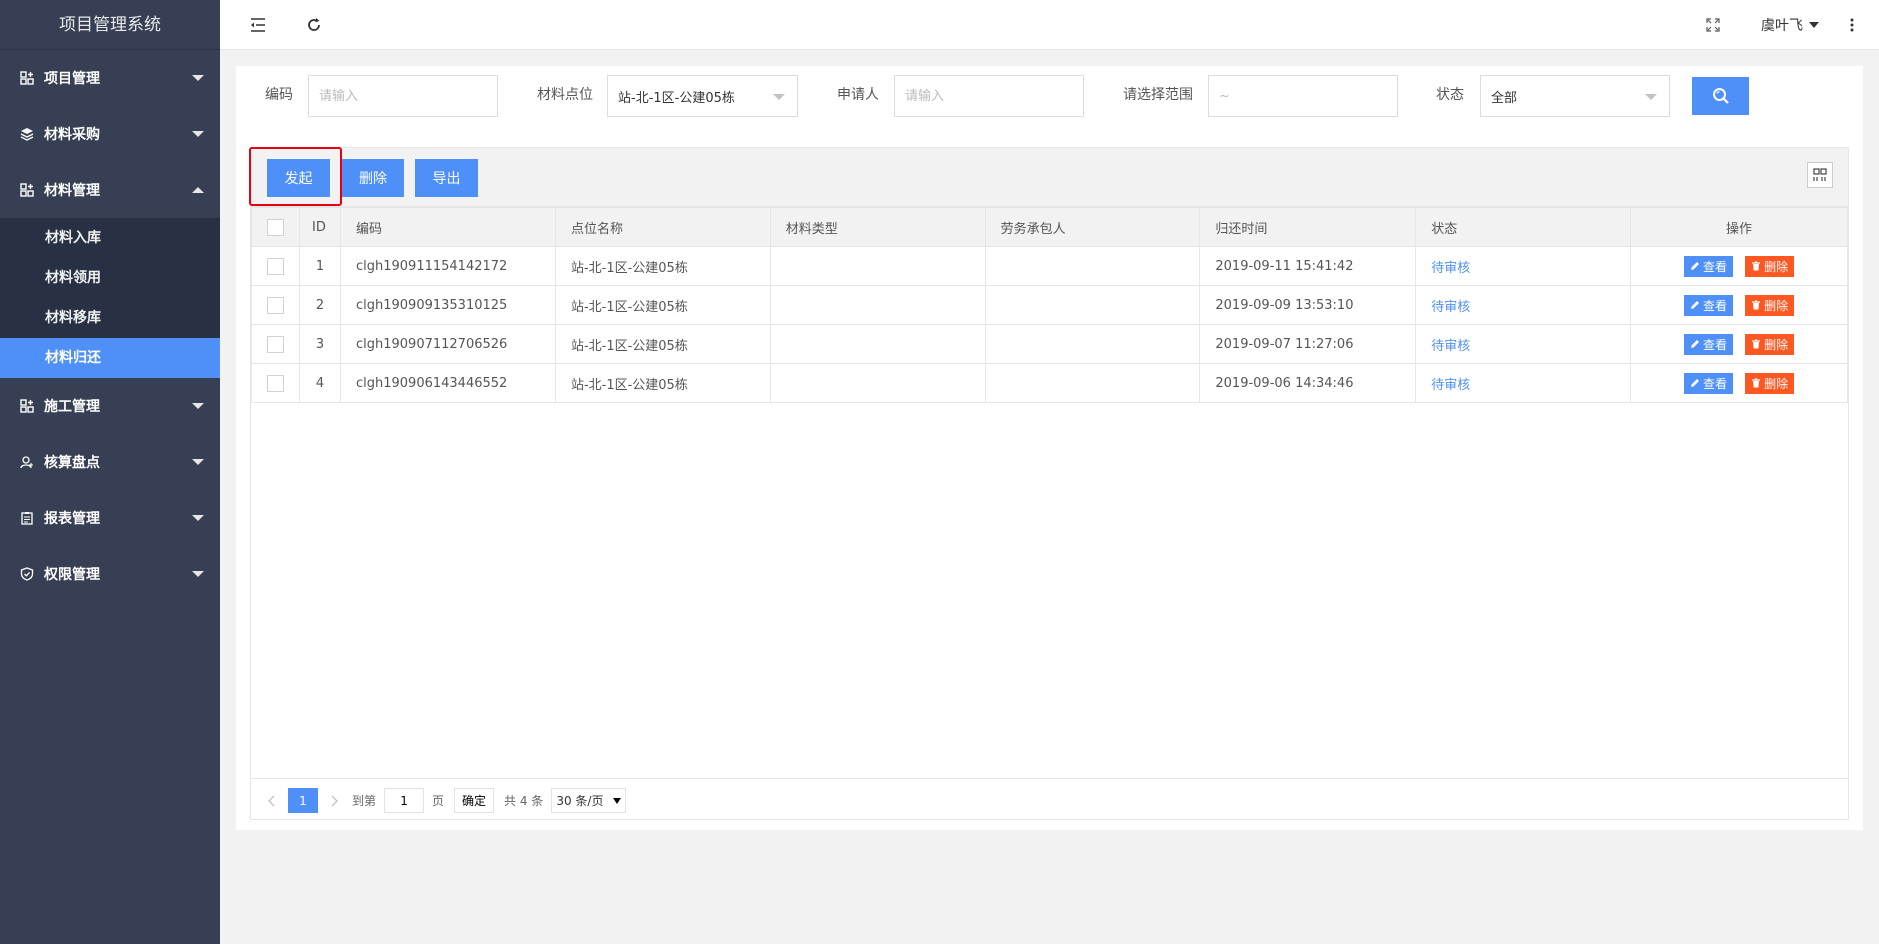  I want to click on column-filter-button, so click(1820, 175).